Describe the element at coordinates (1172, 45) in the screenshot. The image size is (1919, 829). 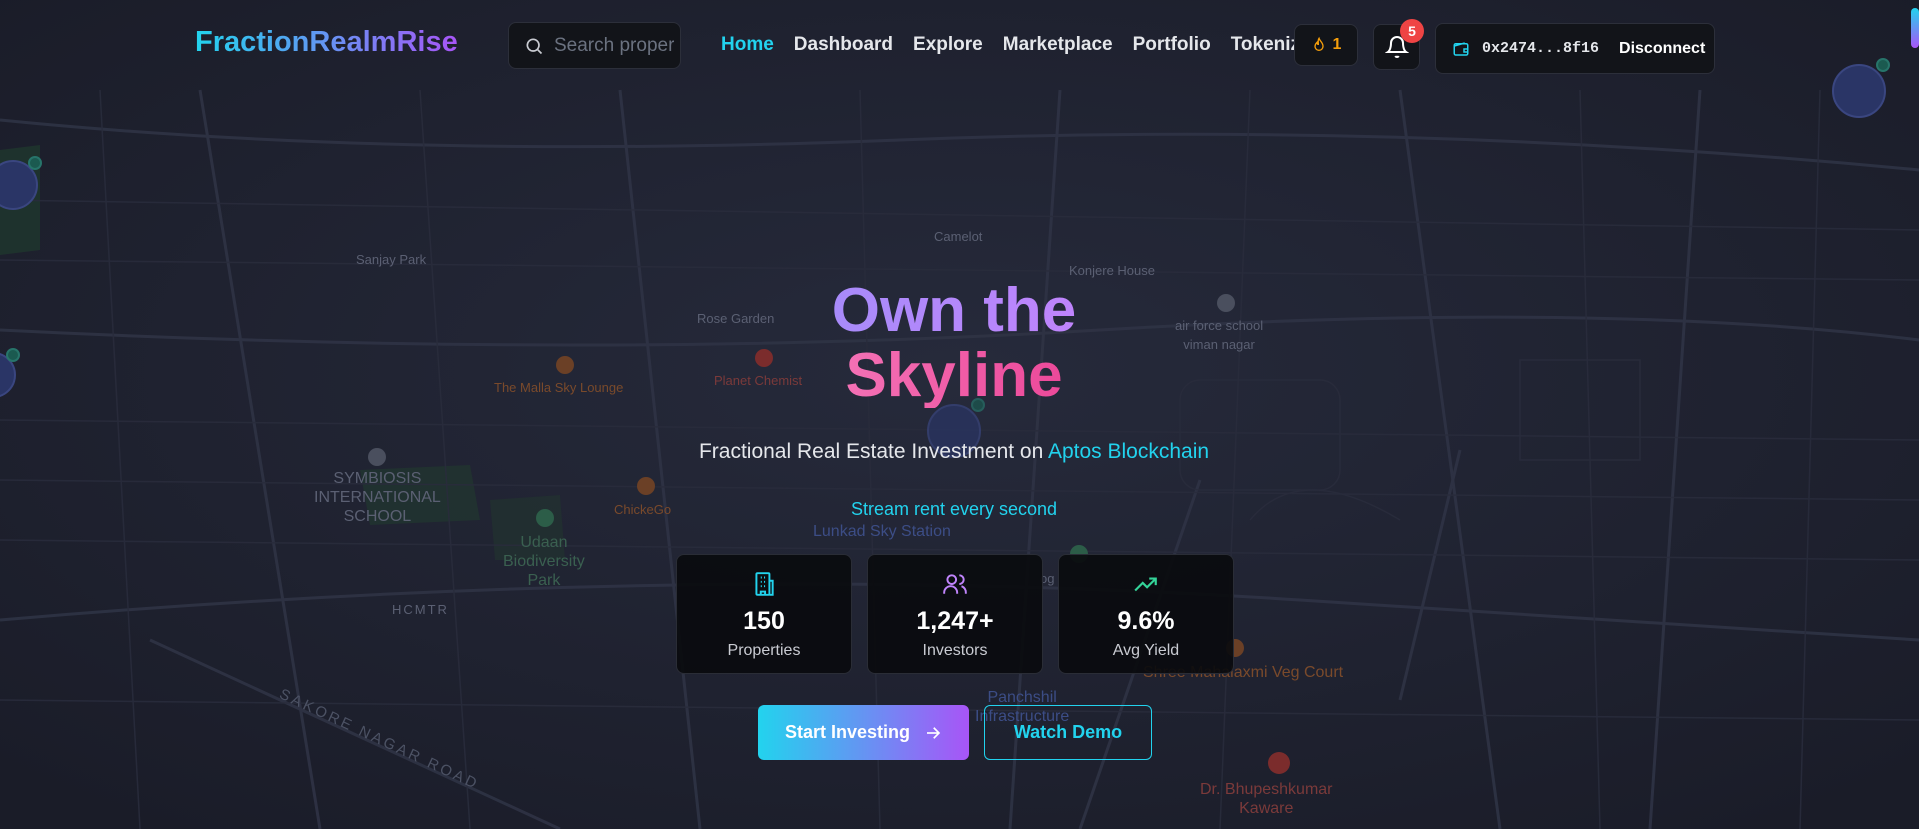
I see `nav-portfolio: Portfolio` at that location.